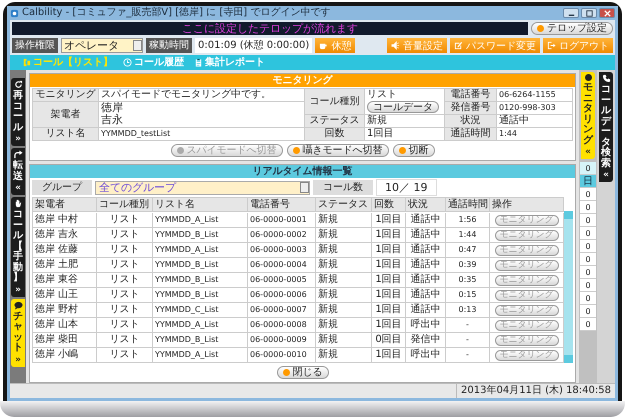 This screenshot has height=417, width=625. What do you see at coordinates (229, 62) in the screenshot?
I see `nav-tab: 集計レポート` at bounding box center [229, 62].